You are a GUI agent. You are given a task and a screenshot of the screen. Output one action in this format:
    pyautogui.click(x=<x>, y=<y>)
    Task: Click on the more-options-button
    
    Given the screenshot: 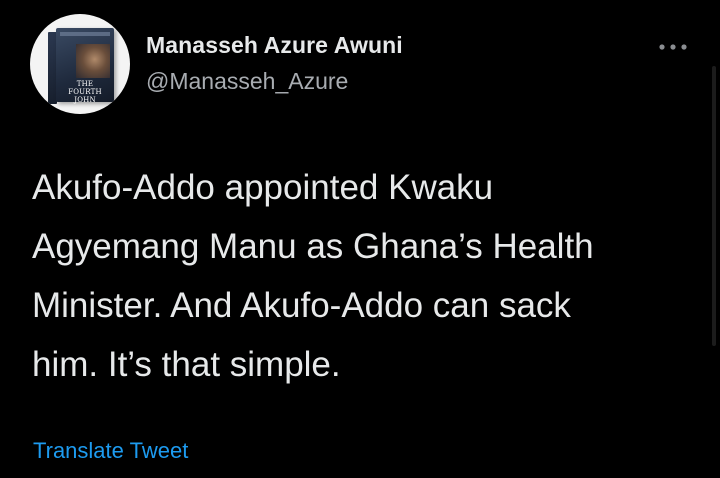 What is the action you would take?
    pyautogui.click(x=673, y=47)
    